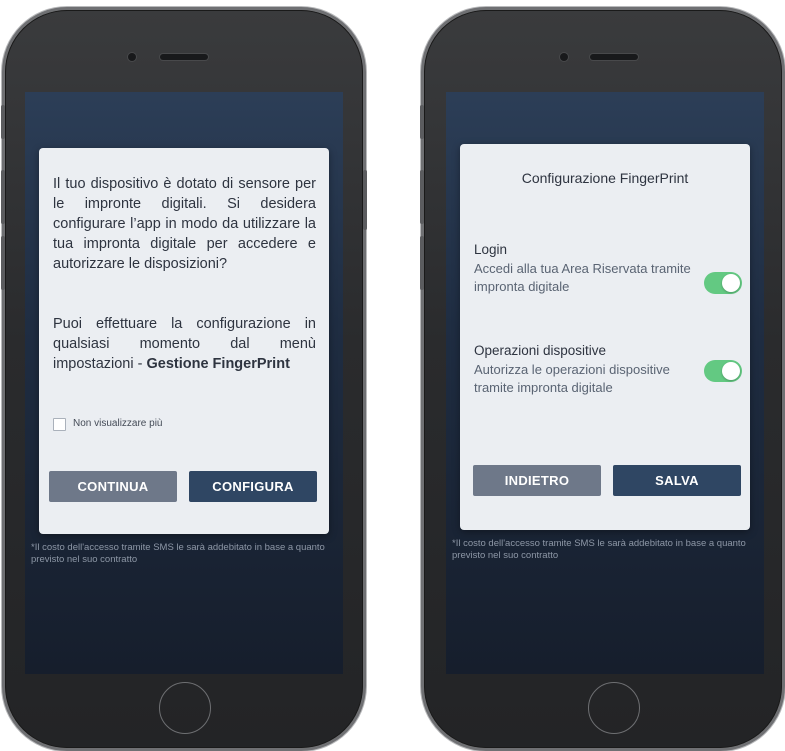 The height and width of the screenshot is (751, 785). I want to click on dont-show-again-checkbox, so click(59, 424).